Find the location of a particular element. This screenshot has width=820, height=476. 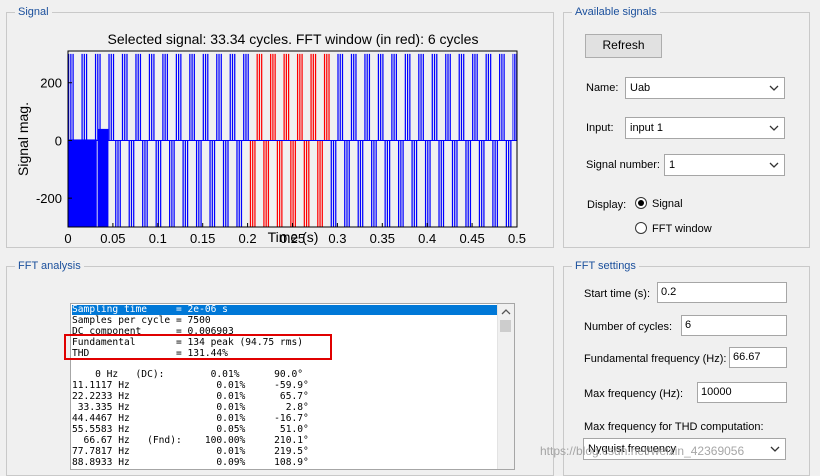

scroll-up-icon is located at coordinates (506, 312).